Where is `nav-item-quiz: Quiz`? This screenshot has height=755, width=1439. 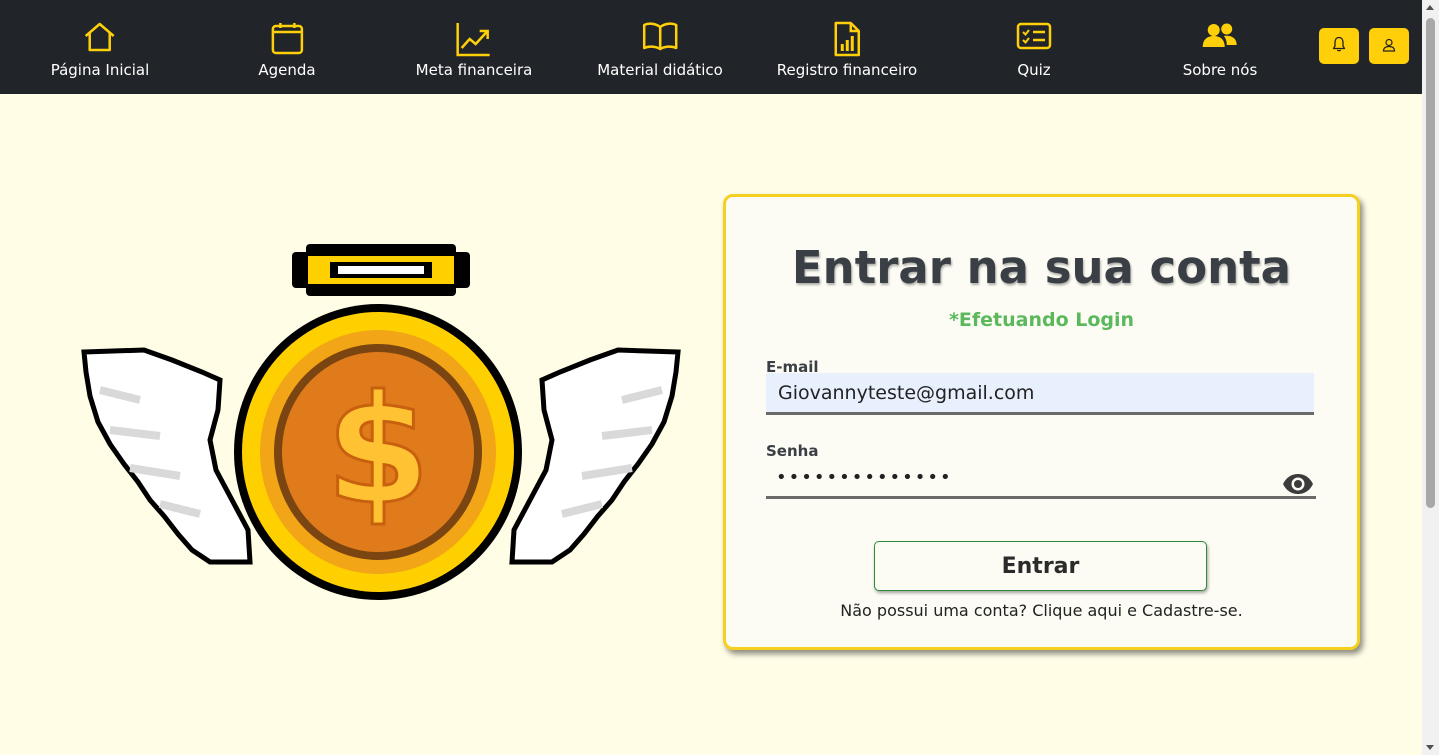 nav-item-quiz: Quiz is located at coordinates (1034, 47).